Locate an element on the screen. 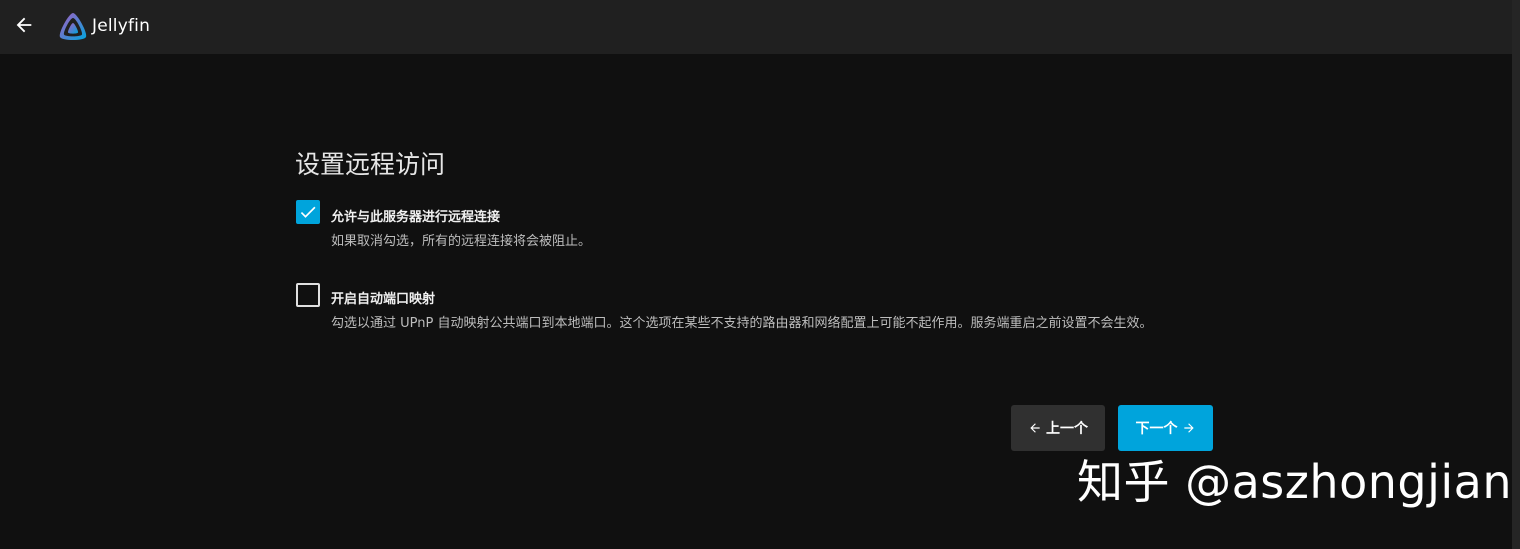  next-button: 下一个 is located at coordinates (1165, 428).